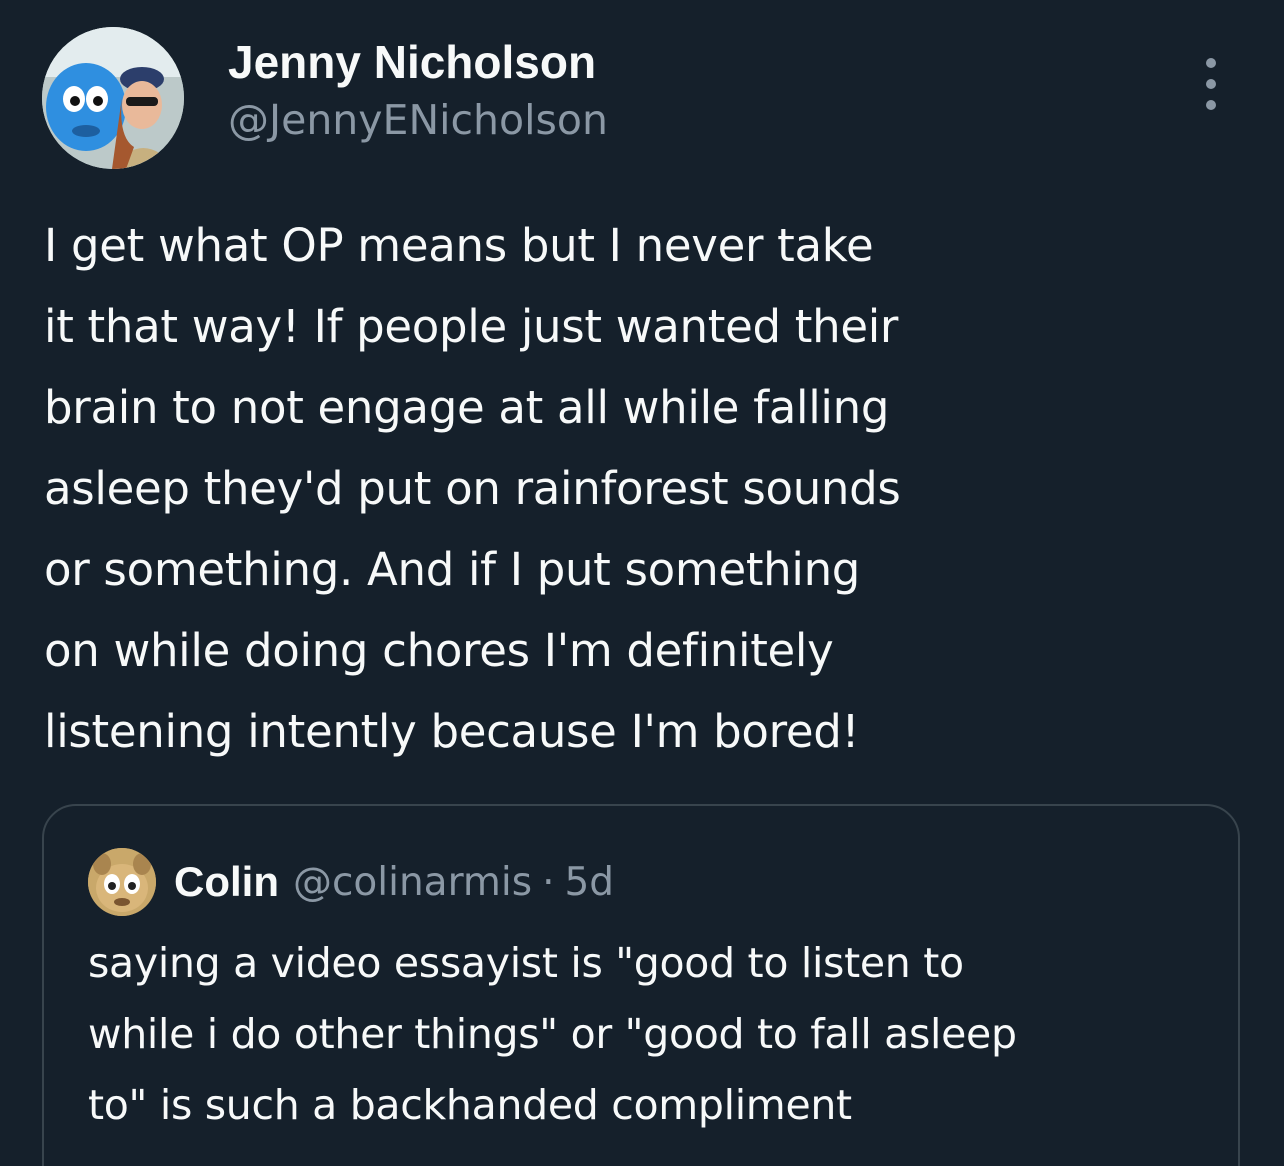 The image size is (1284, 1166). I want to click on quoted-author-display-name: Colin, so click(226, 882).